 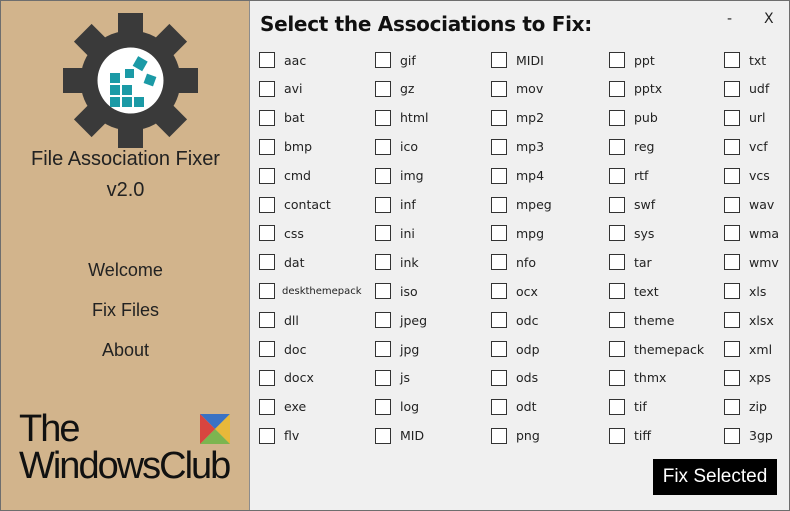 I want to click on checkbox-item: wmv, so click(x=751, y=262).